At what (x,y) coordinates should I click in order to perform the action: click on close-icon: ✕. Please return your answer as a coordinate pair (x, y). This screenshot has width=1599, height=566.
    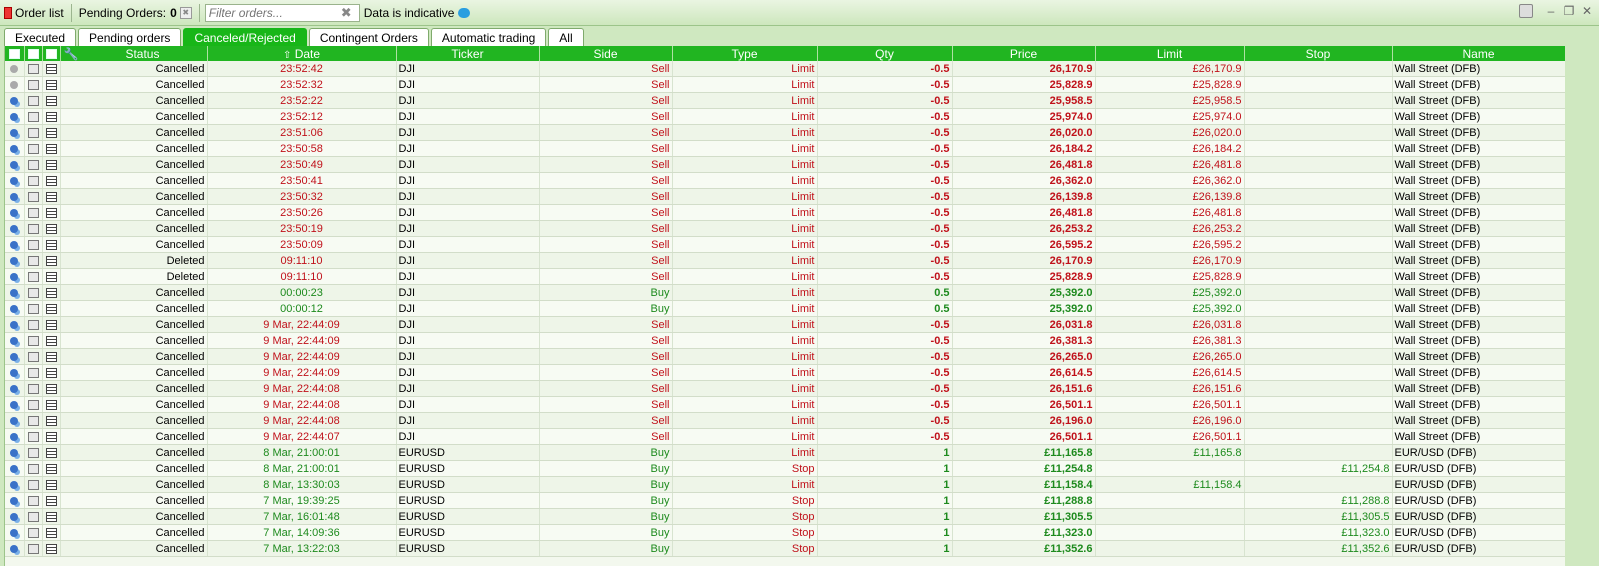
    Looking at the image, I should click on (1587, 11).